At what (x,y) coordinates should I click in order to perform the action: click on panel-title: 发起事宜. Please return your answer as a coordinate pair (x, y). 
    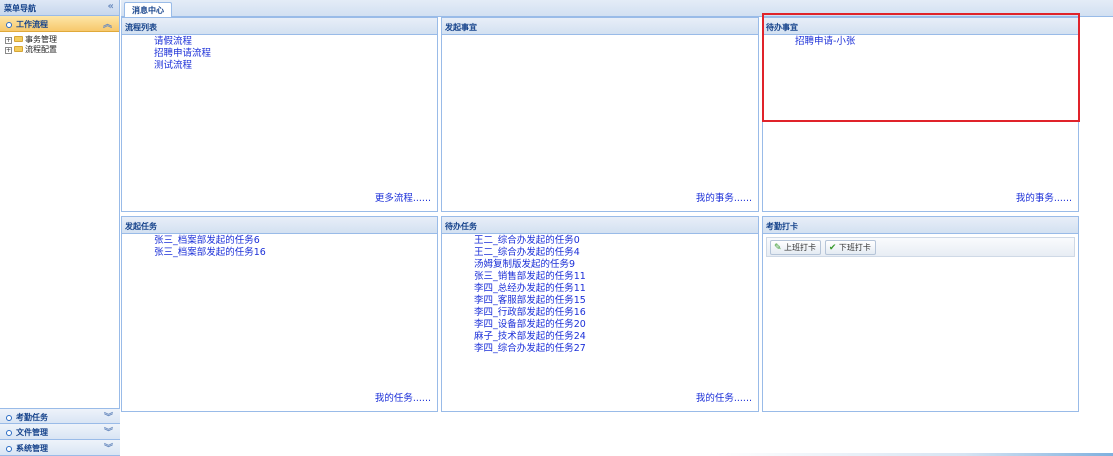
    Looking at the image, I should click on (600, 26).